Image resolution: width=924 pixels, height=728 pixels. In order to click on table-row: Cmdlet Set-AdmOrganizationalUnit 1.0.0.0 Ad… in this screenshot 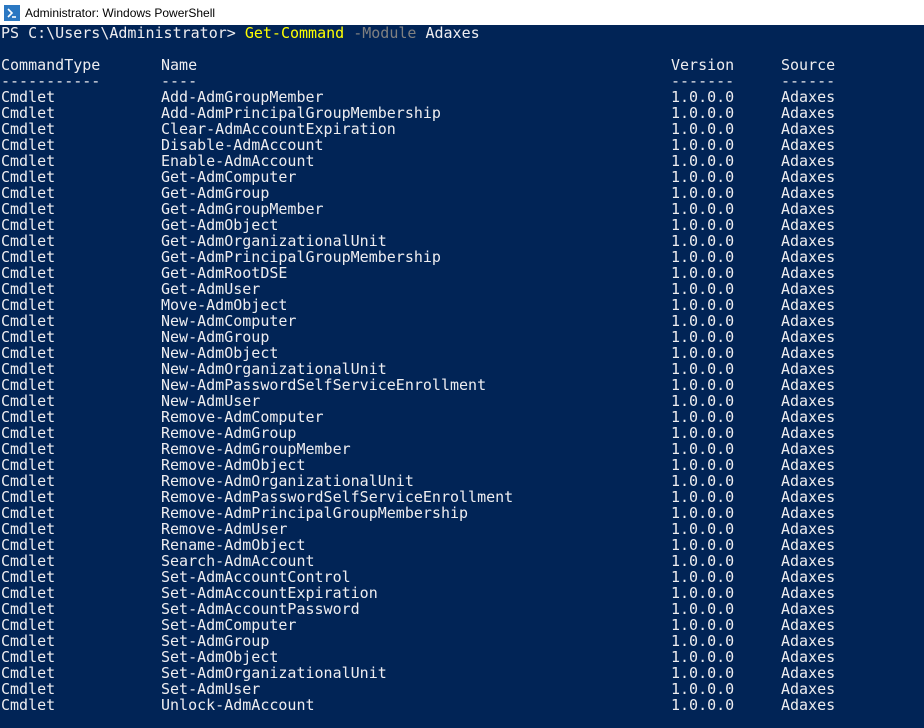, I will do `click(462, 673)`.